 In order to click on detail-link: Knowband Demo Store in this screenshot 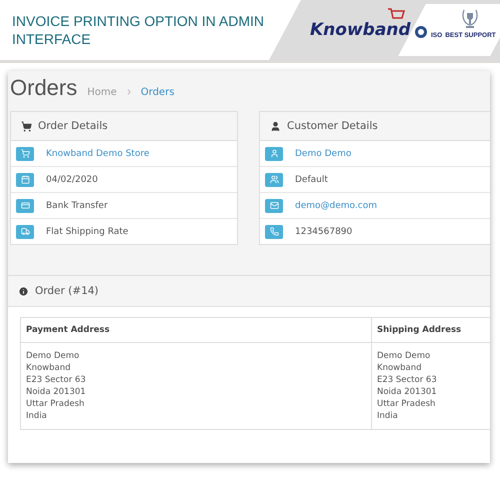, I will do `click(98, 153)`.